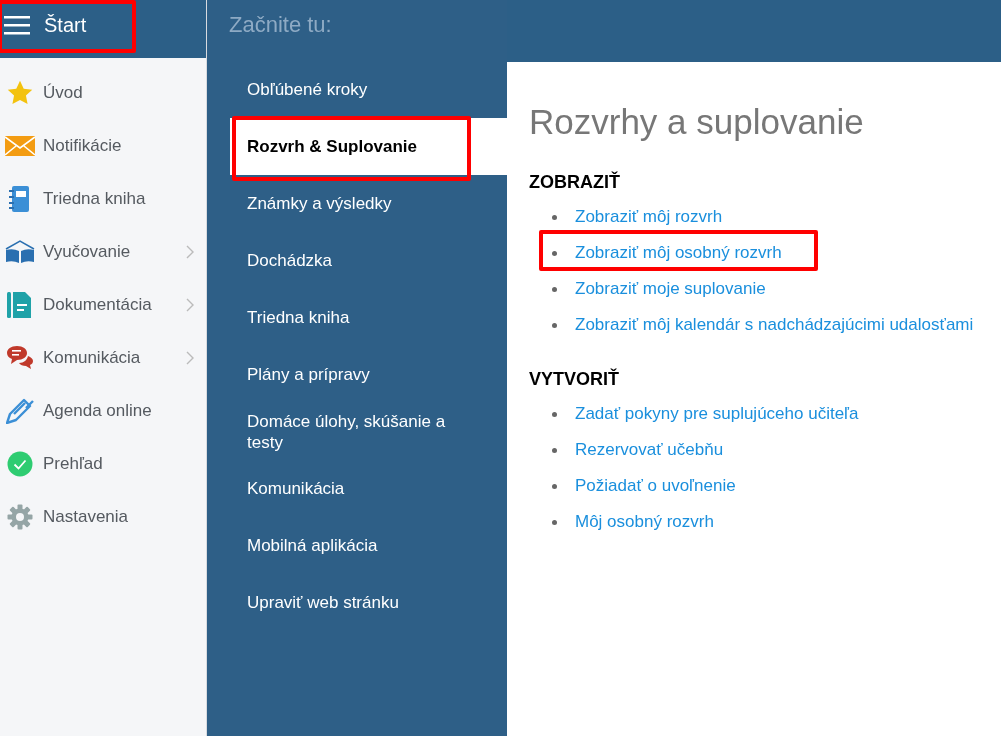 The width and height of the screenshot is (1001, 736). I want to click on notebook-icon, so click(20, 198).